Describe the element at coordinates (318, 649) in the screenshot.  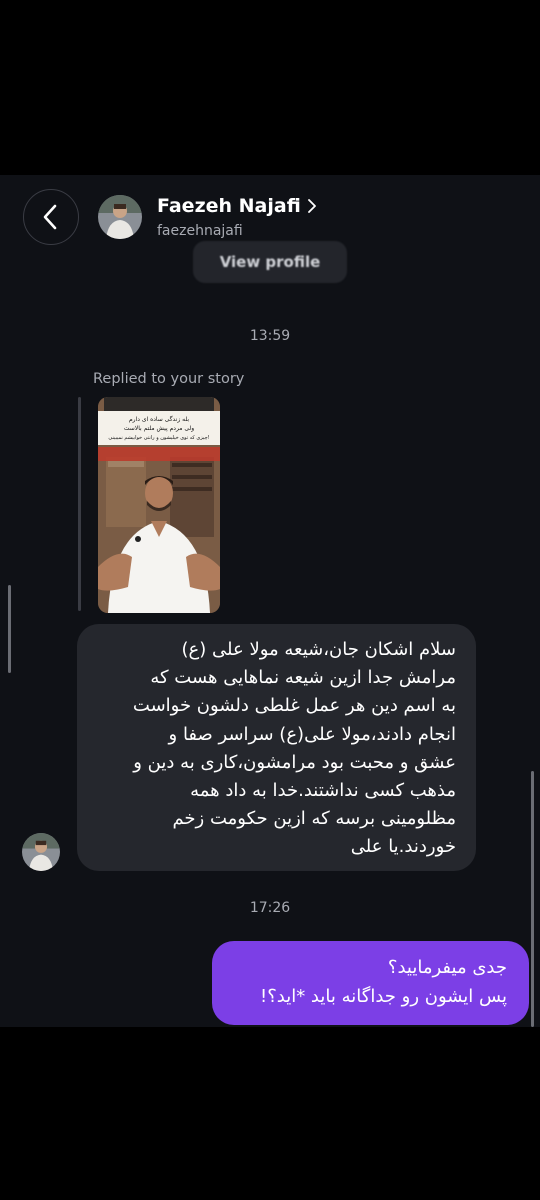
I see `incoming-message-line: سلام اشکان جان،شیعه مولا علی (ع)` at that location.